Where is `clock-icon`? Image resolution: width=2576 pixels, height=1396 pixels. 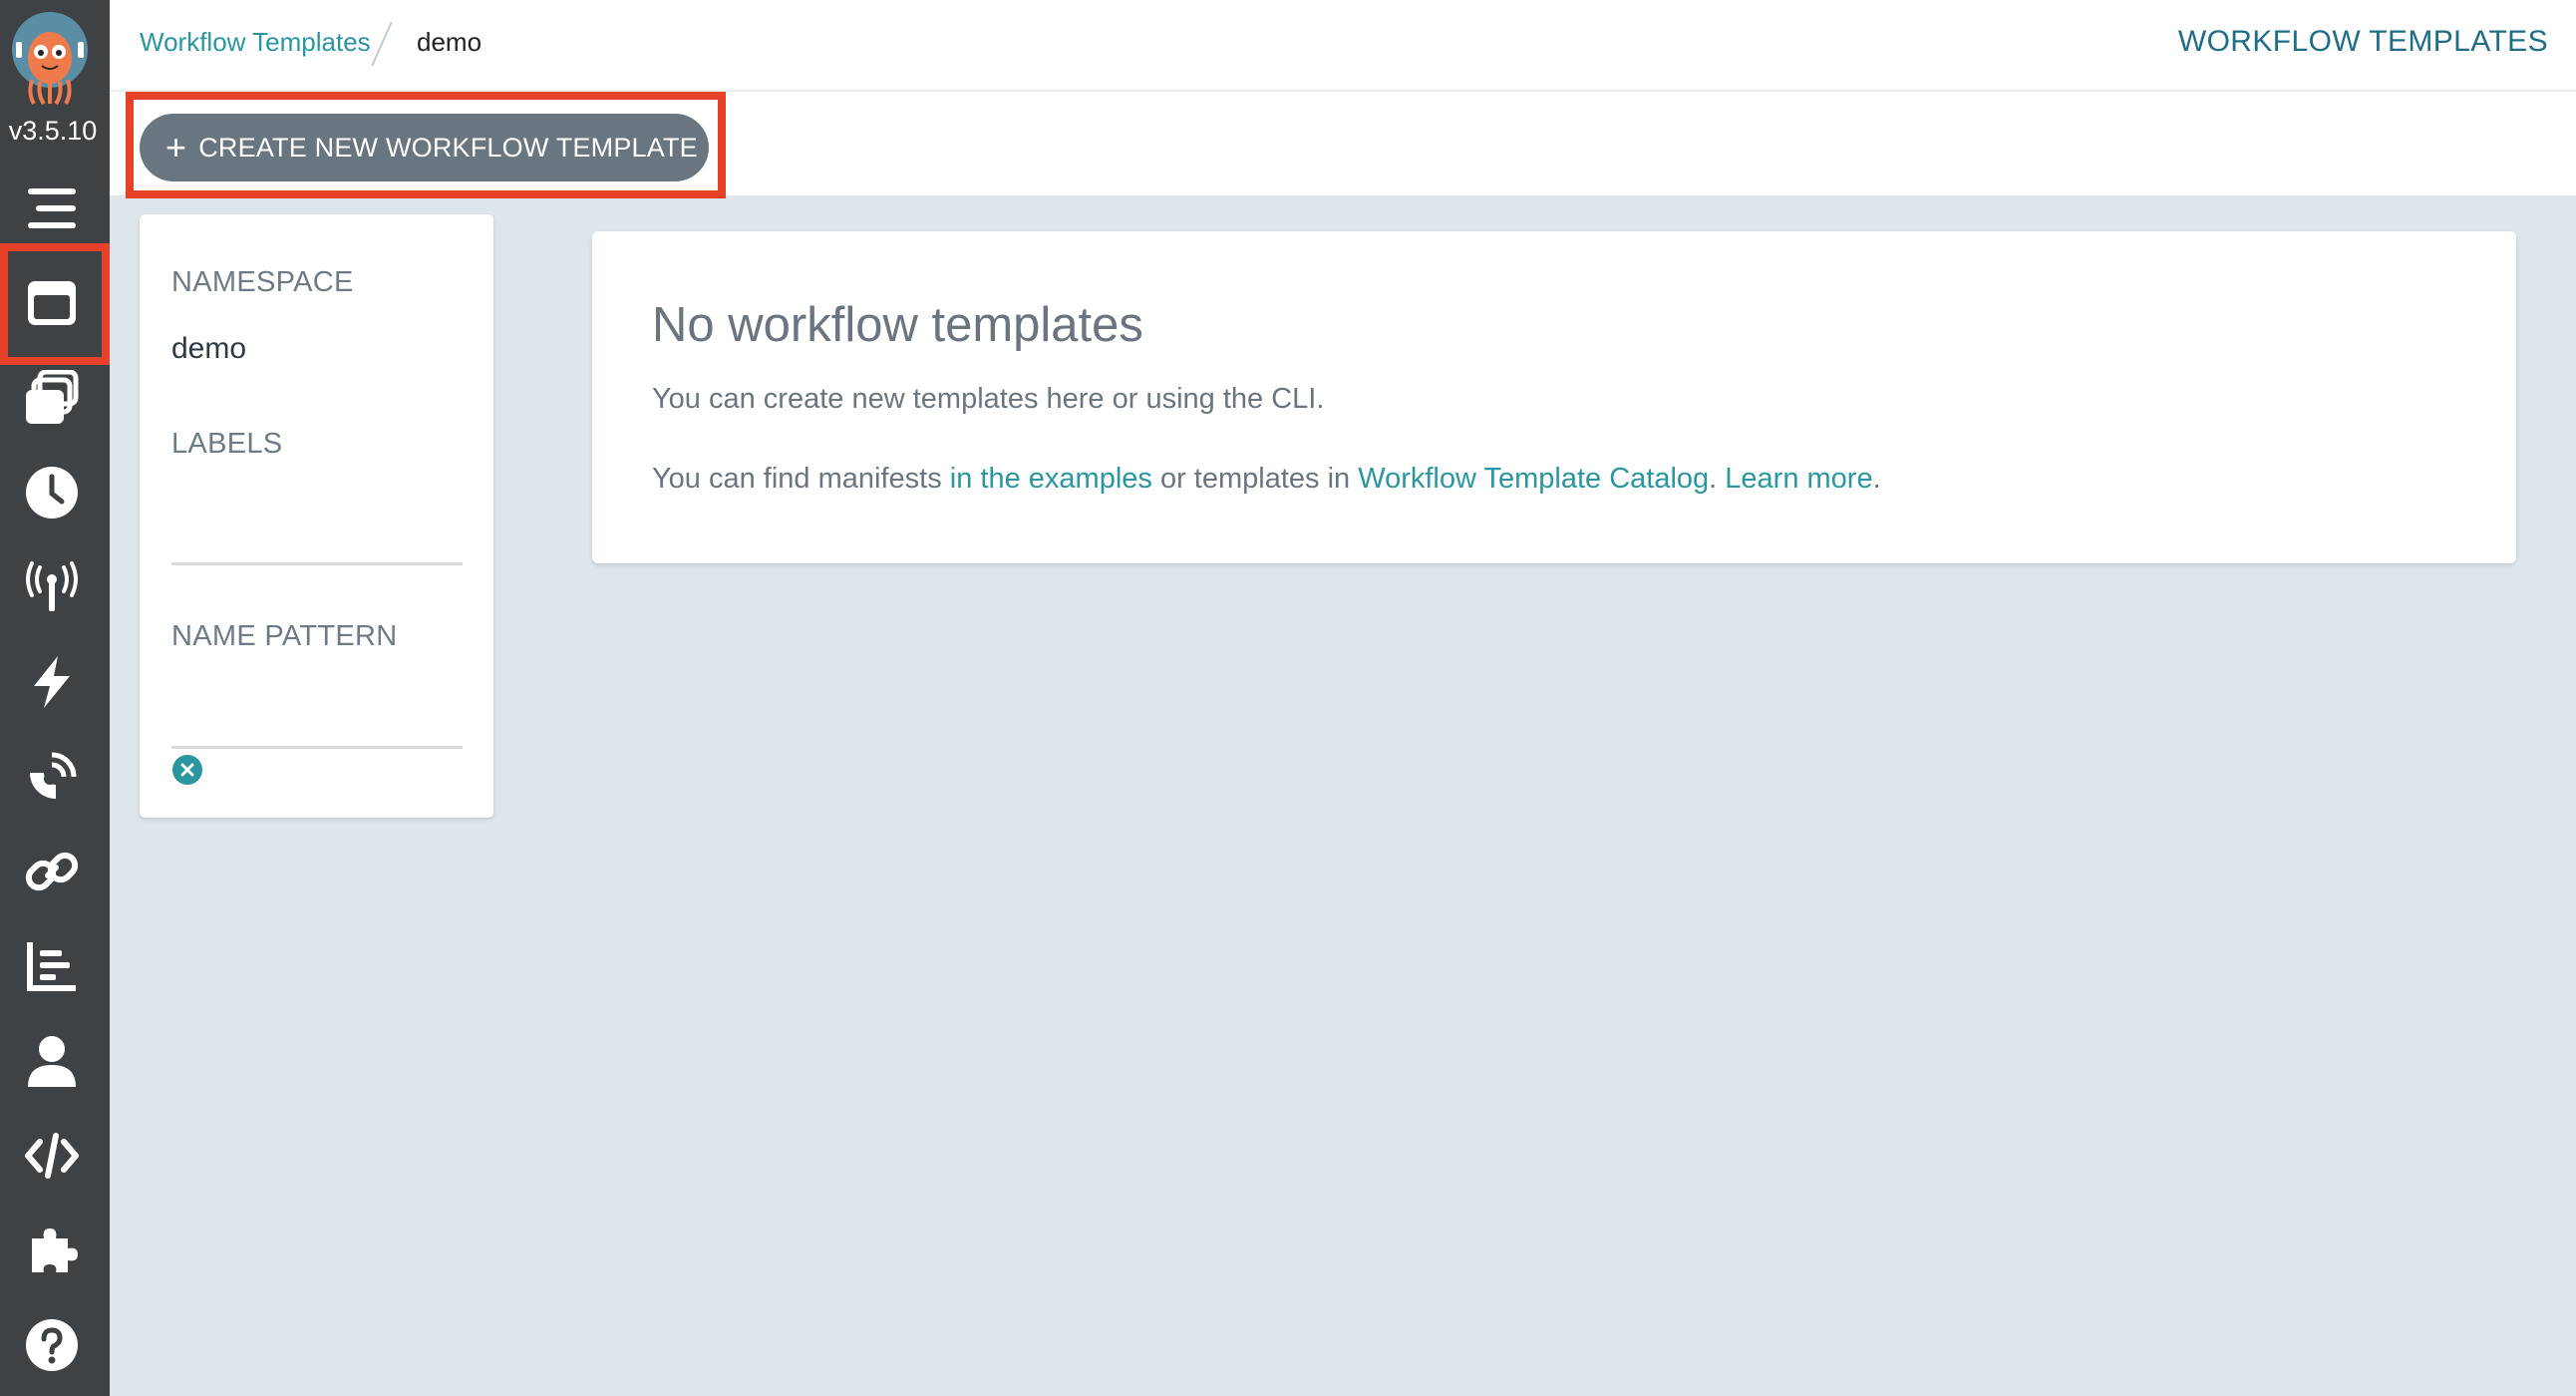 clock-icon is located at coordinates (52, 492).